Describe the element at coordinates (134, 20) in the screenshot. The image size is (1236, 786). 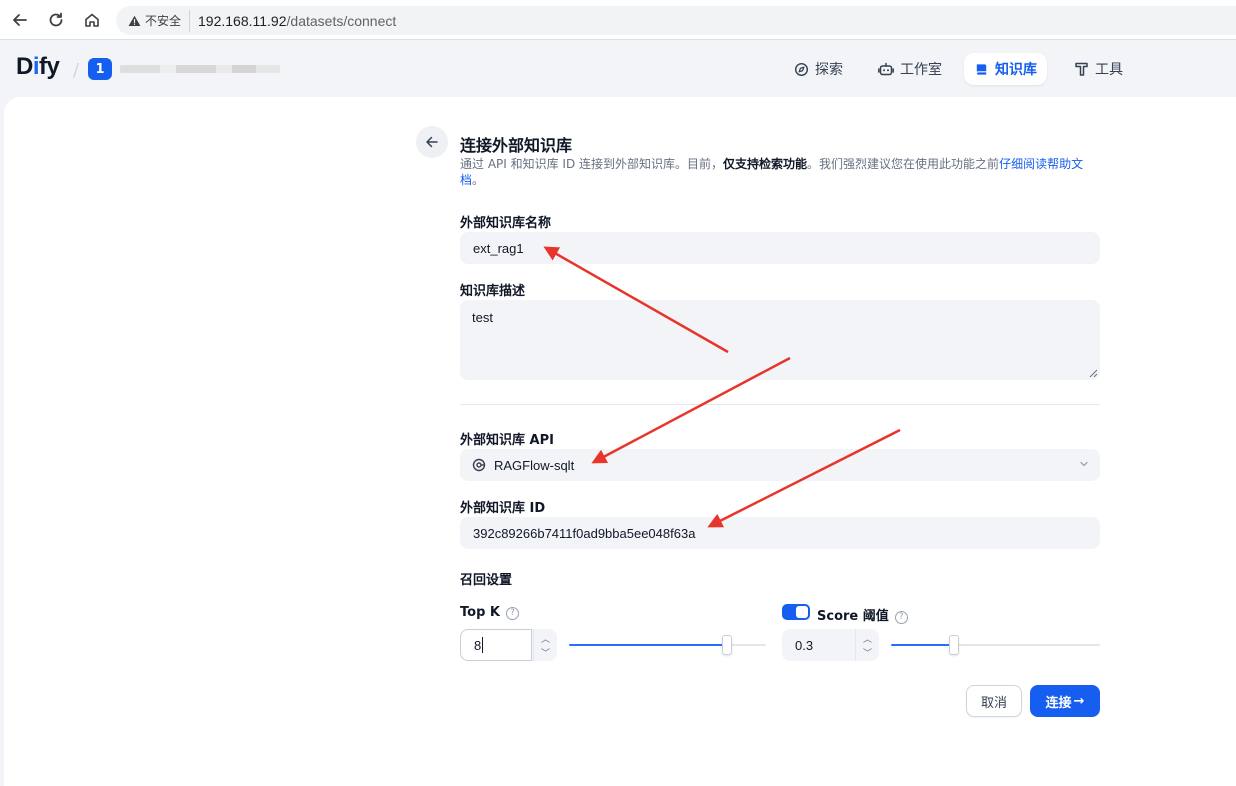
I see `warning-icon` at that location.